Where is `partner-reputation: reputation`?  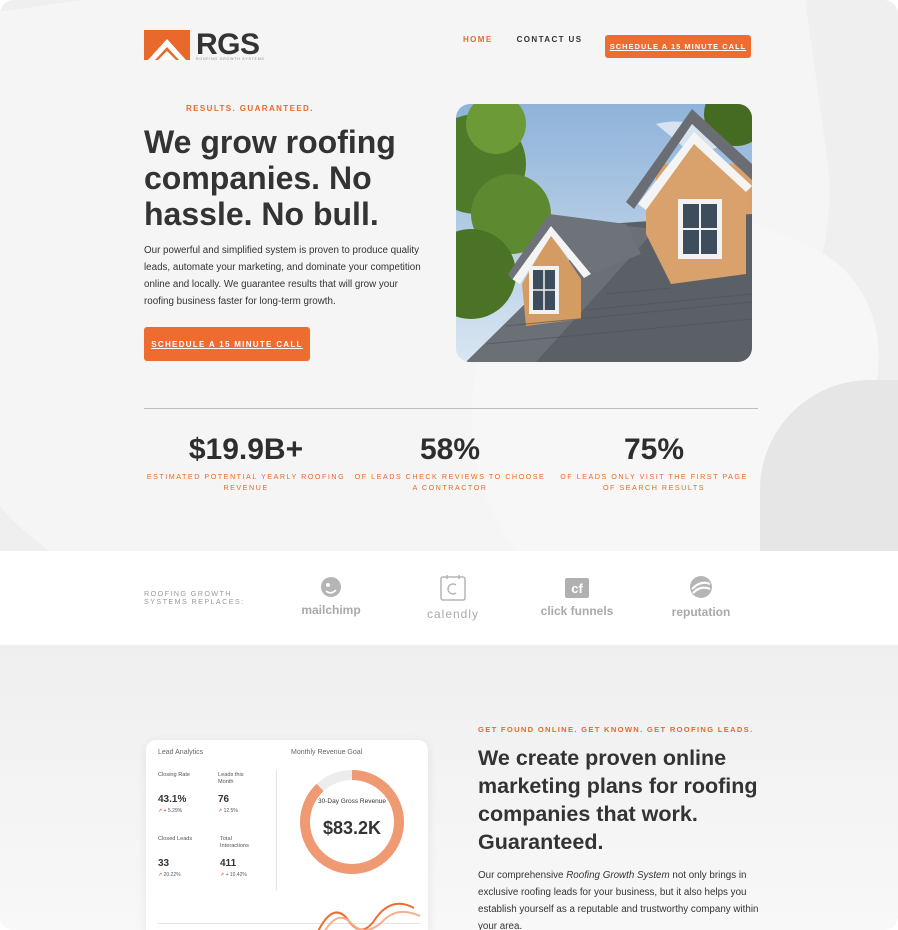 partner-reputation: reputation is located at coordinates (701, 596).